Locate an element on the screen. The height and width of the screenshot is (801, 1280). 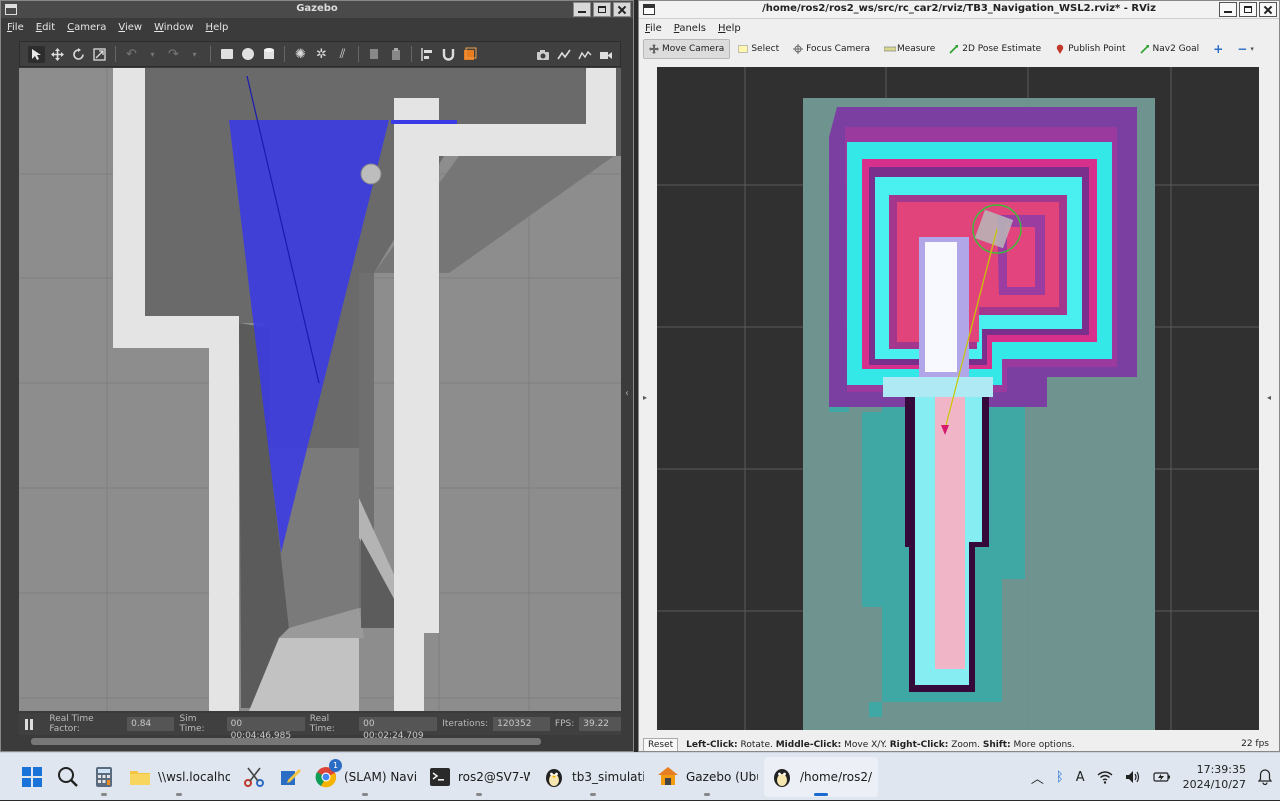
add-tool-button: + is located at coordinates (1218, 49).